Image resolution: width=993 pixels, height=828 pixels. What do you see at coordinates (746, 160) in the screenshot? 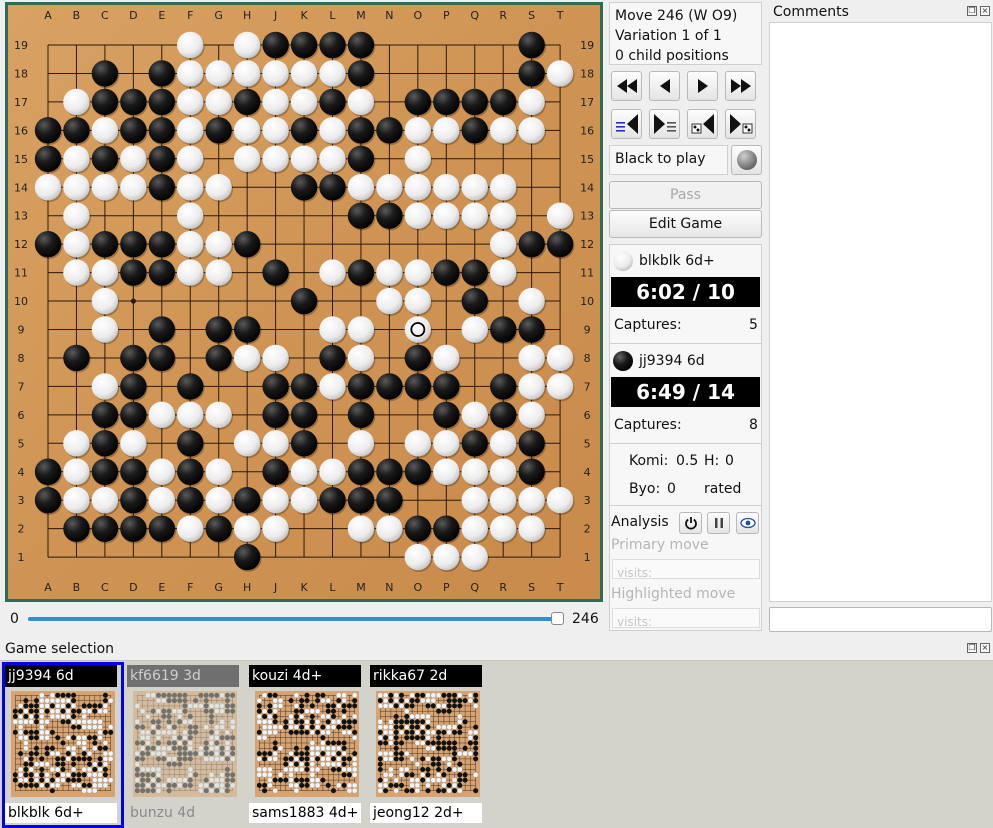
I see `to-play-stone-button` at bounding box center [746, 160].